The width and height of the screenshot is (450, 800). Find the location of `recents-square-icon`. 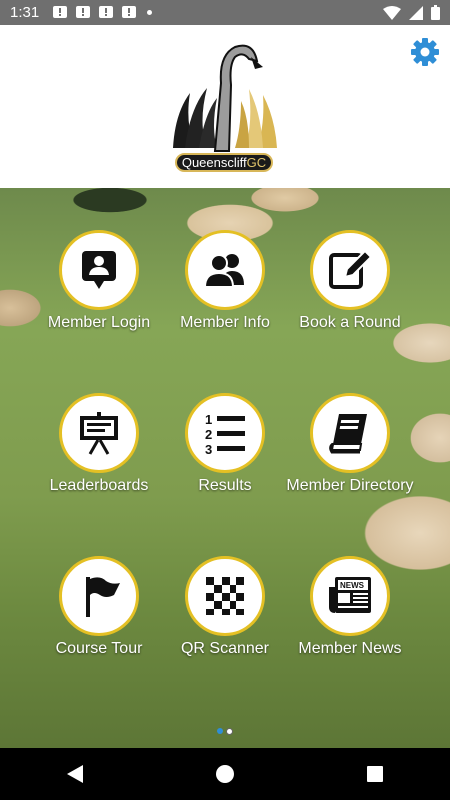

recents-square-icon is located at coordinates (375, 774).